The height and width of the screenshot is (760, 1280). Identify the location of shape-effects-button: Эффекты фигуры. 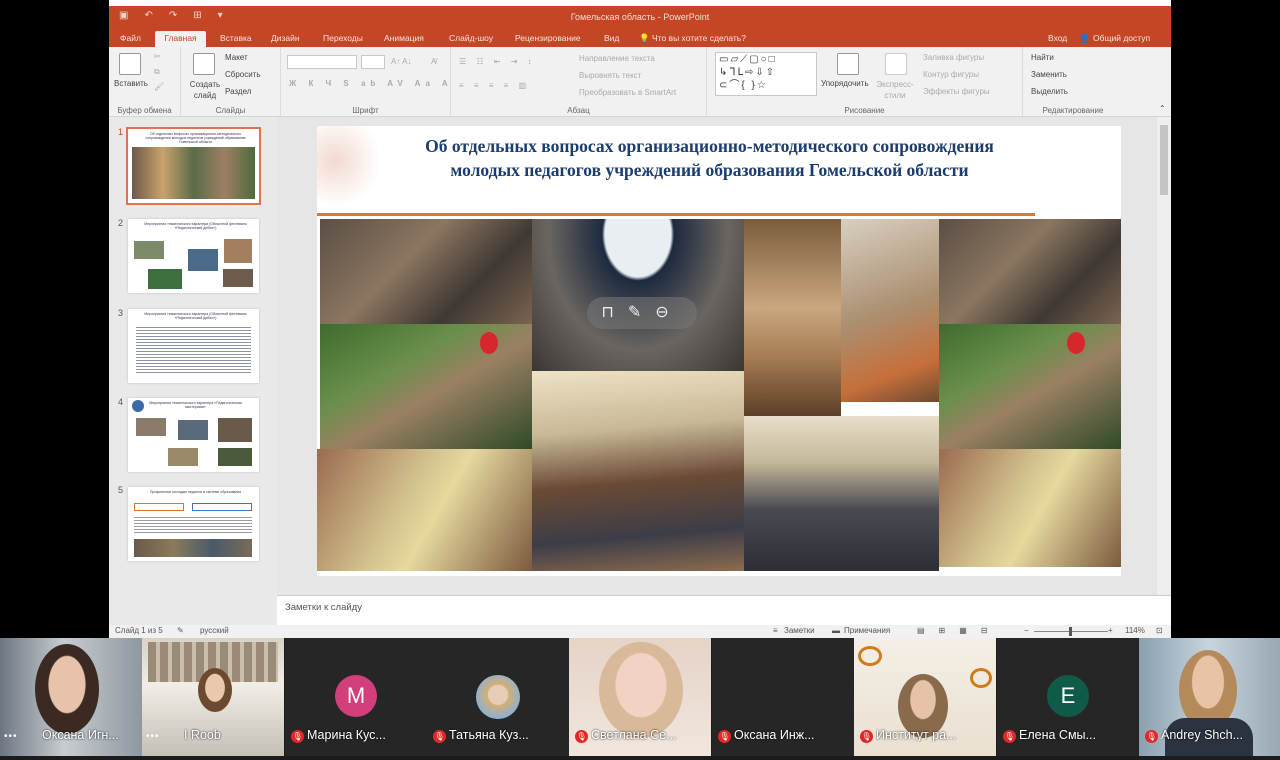
(956, 91).